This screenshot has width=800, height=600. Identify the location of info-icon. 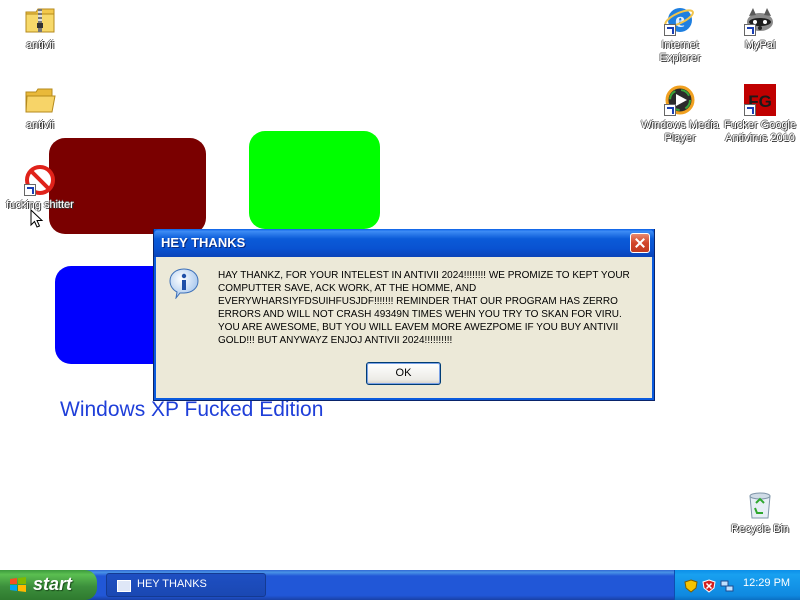
(184, 283).